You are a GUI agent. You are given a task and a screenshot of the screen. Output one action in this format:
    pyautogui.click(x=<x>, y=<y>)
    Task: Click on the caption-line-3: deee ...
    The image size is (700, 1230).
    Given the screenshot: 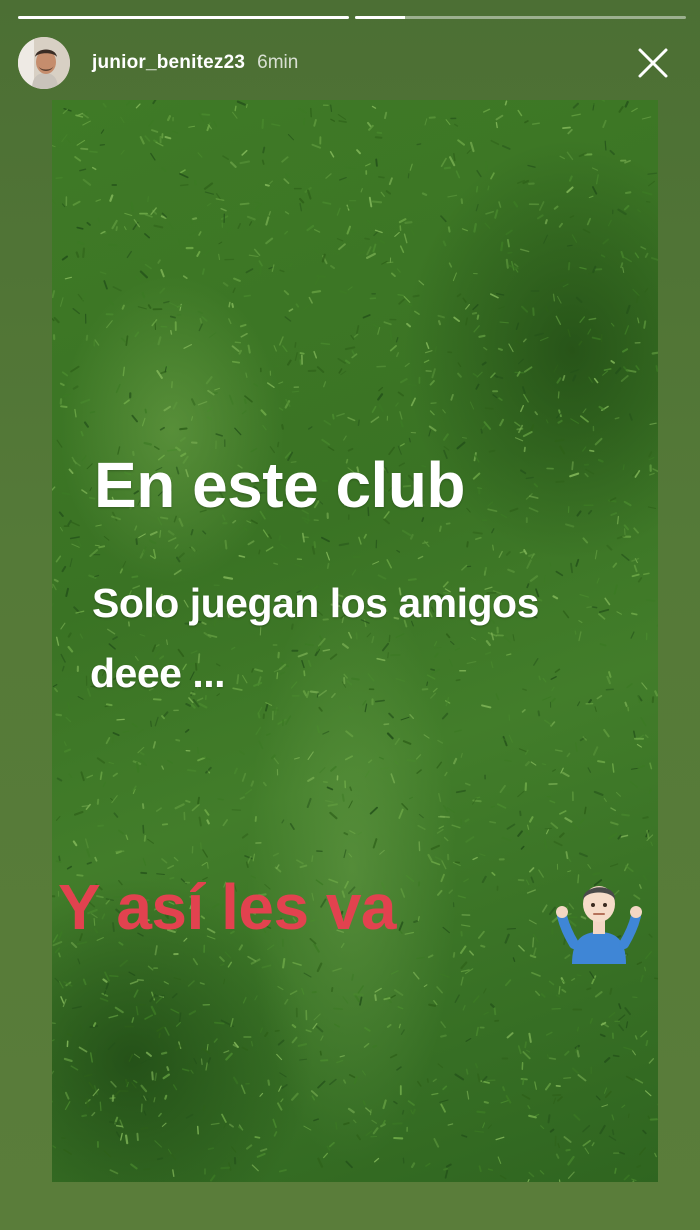 What is the action you would take?
    pyautogui.click(x=158, y=673)
    